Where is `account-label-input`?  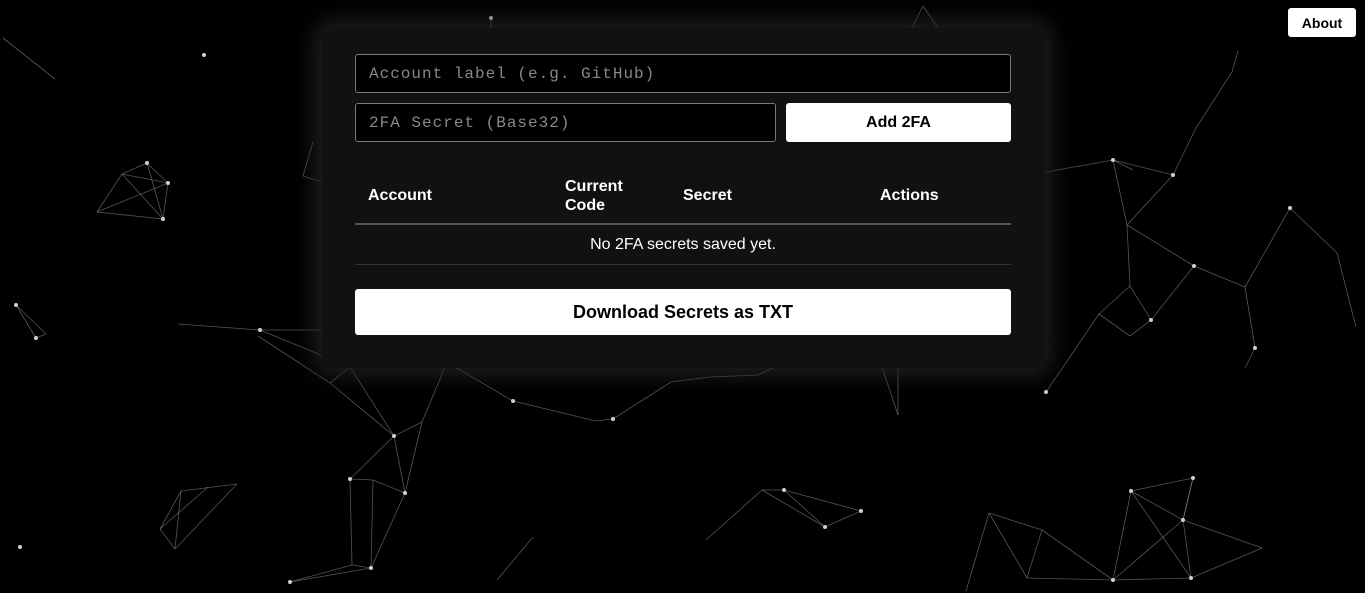
account-label-input is located at coordinates (683, 73).